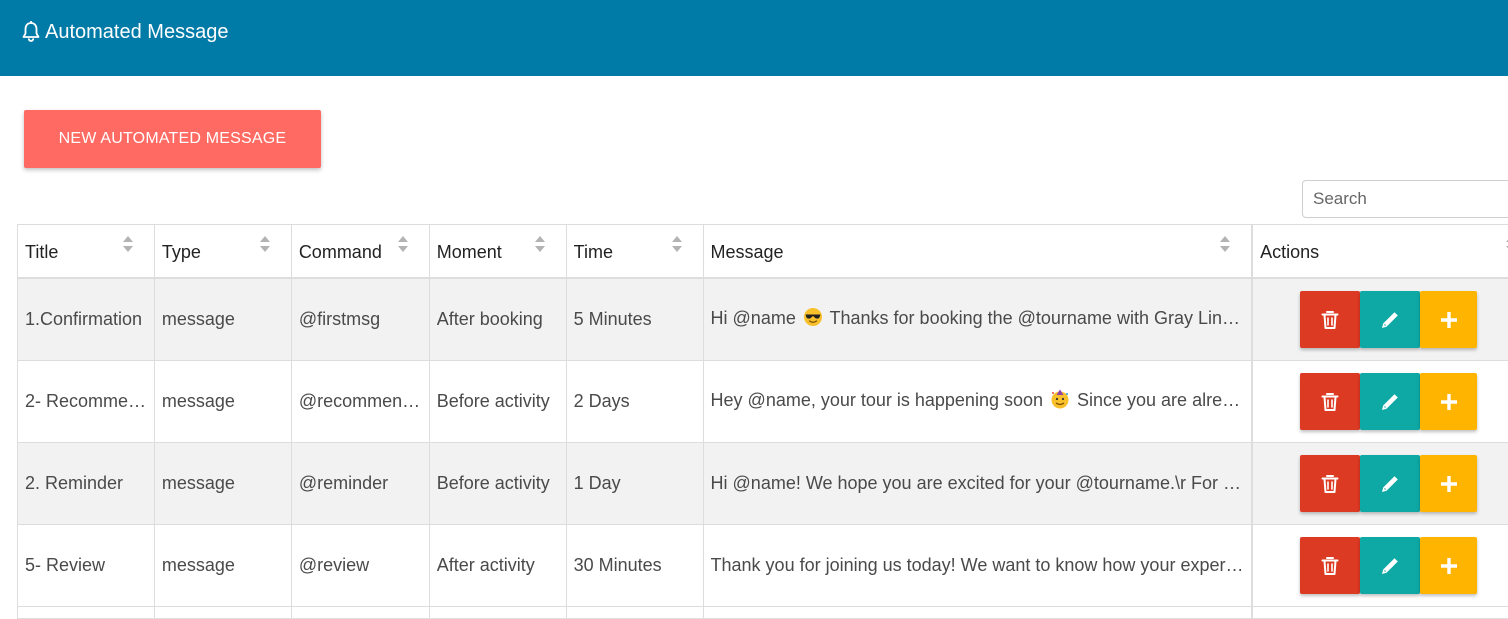 This screenshot has height=619, width=1508. Describe the element at coordinates (1060, 401) in the screenshot. I see `party-face-emoji-icon` at that location.